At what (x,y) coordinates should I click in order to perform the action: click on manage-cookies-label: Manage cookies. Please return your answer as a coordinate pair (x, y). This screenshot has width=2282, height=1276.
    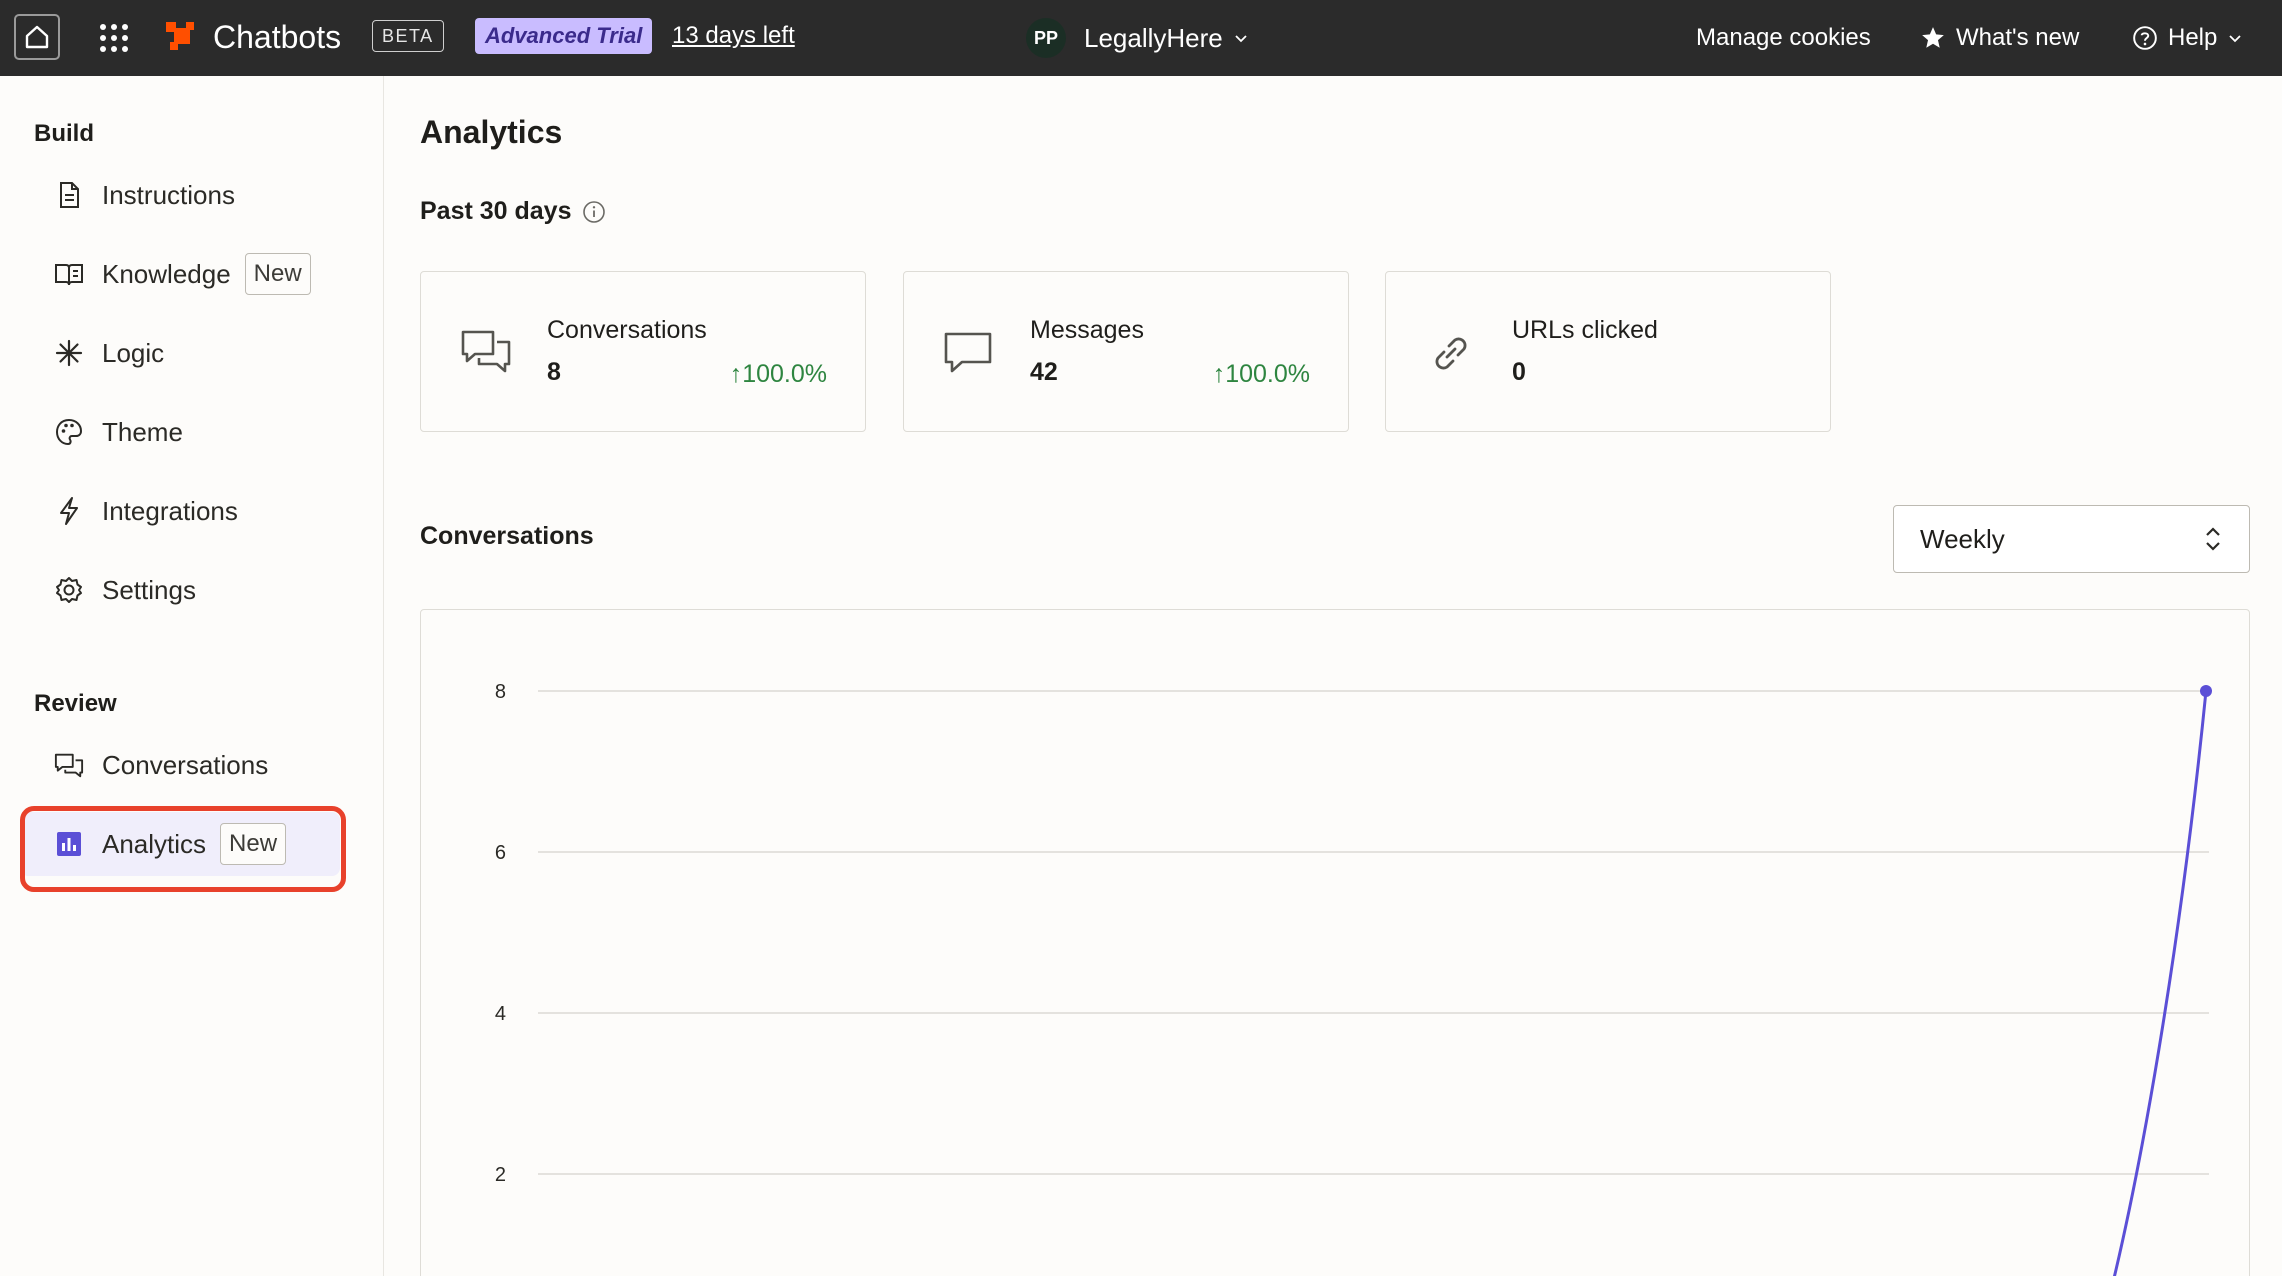
    Looking at the image, I should click on (1783, 37).